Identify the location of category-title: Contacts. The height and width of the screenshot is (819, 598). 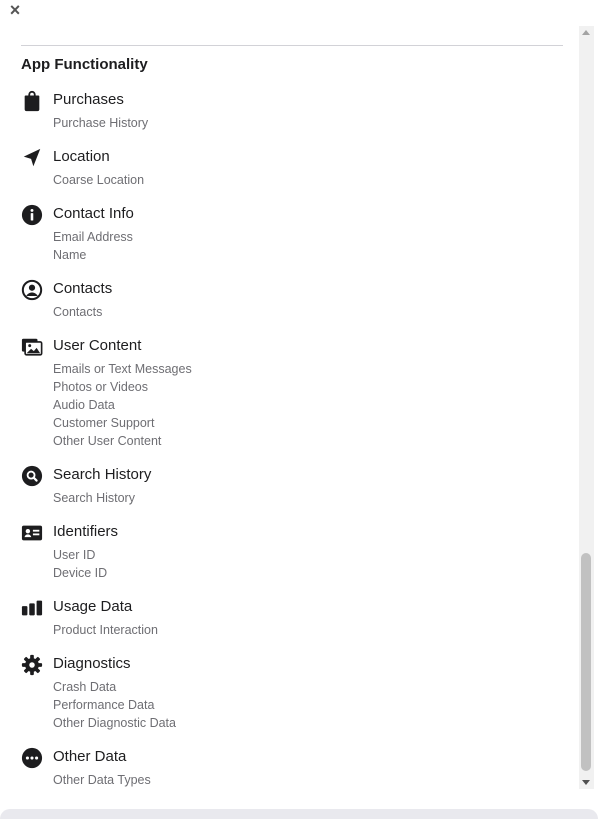
(83, 288).